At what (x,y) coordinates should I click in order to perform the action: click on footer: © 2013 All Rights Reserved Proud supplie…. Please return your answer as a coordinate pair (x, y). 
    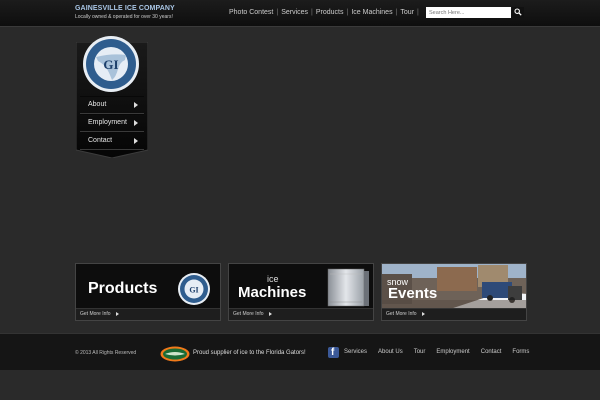
    Looking at the image, I should click on (300, 352).